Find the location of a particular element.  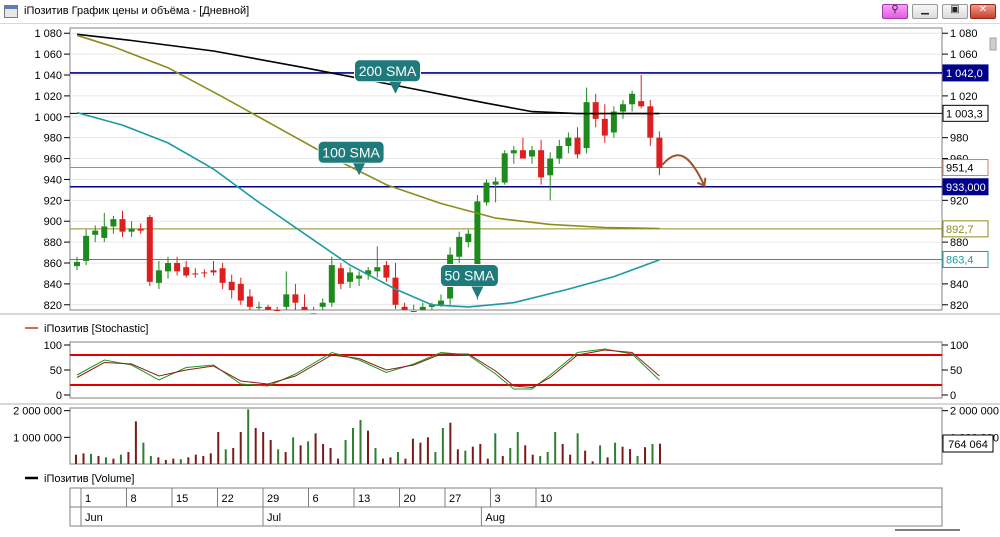

stoch-tick-label: 50 is located at coordinates (56, 371).